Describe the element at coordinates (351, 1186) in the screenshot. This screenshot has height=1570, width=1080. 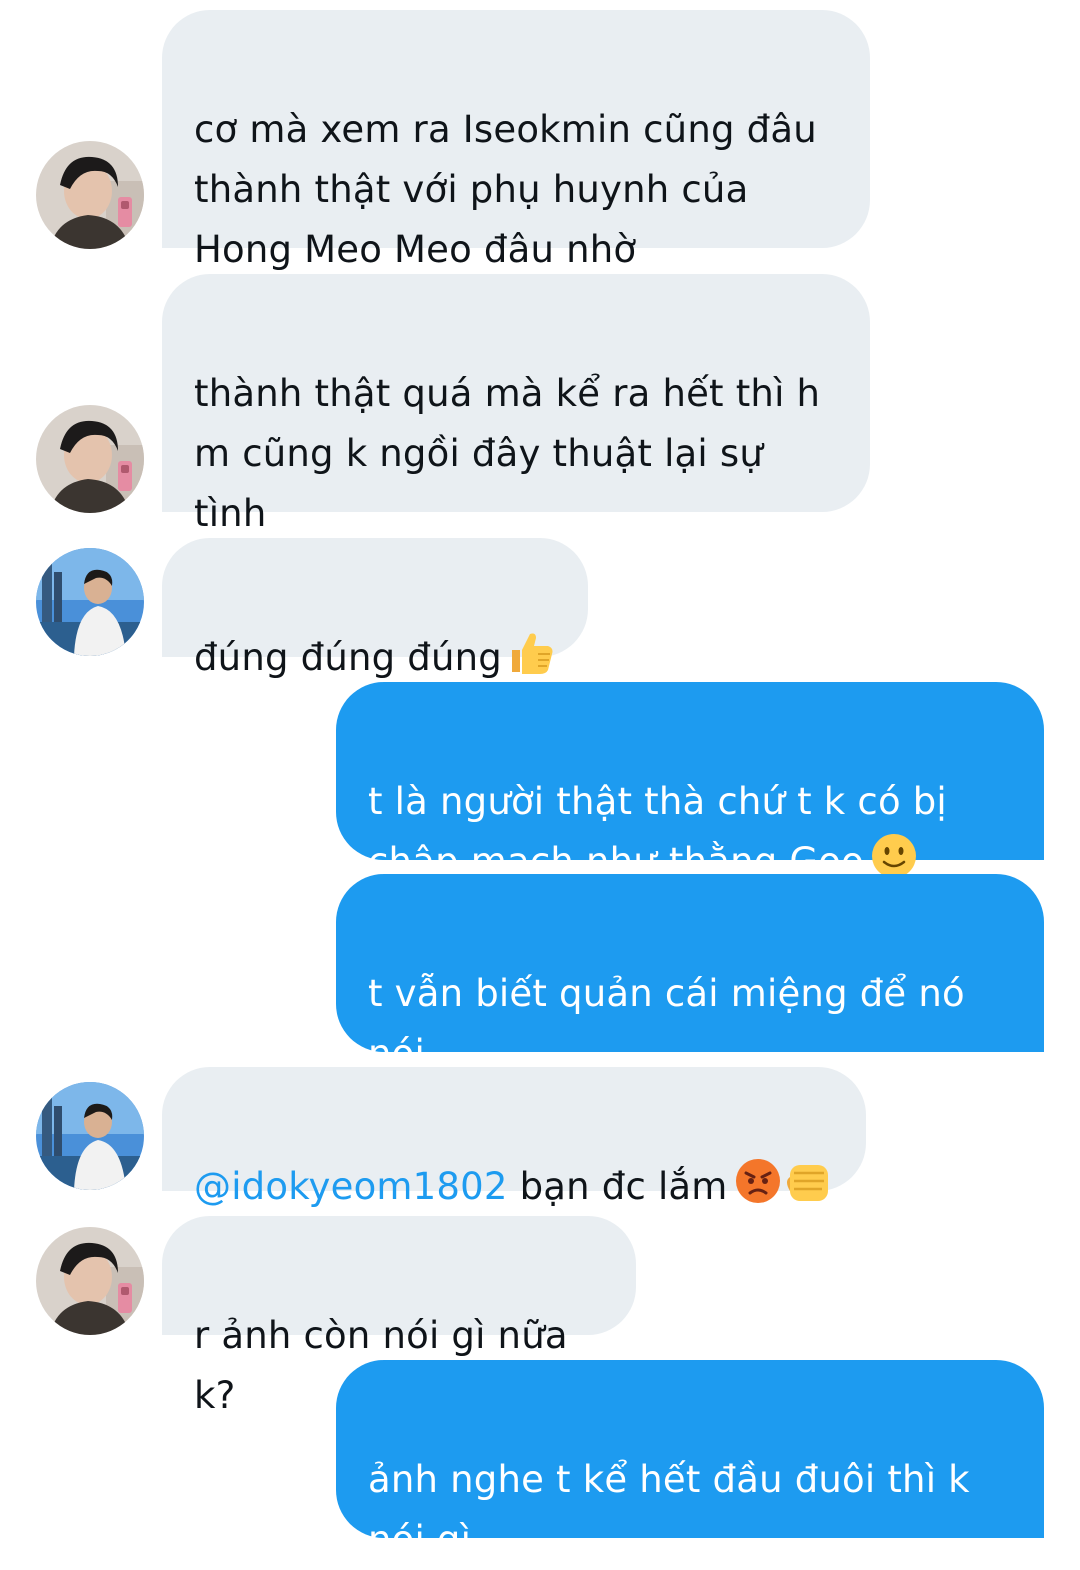
I see `user-mention-link: @idokyeom1802` at that location.